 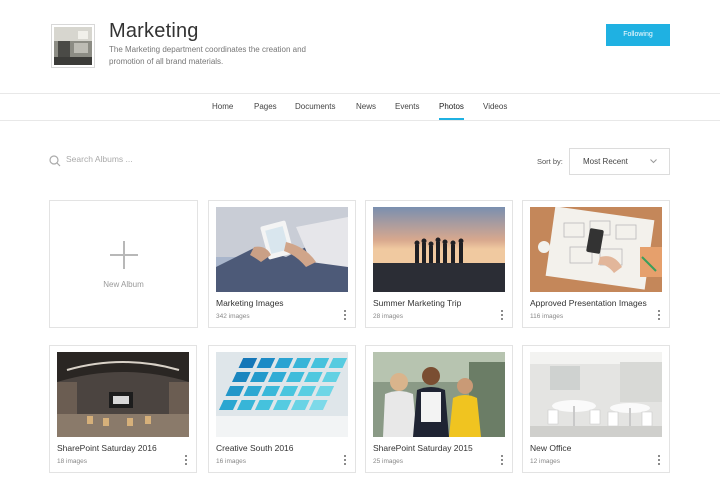 What do you see at coordinates (653, 161) in the screenshot?
I see `chevron-down-icon` at bounding box center [653, 161].